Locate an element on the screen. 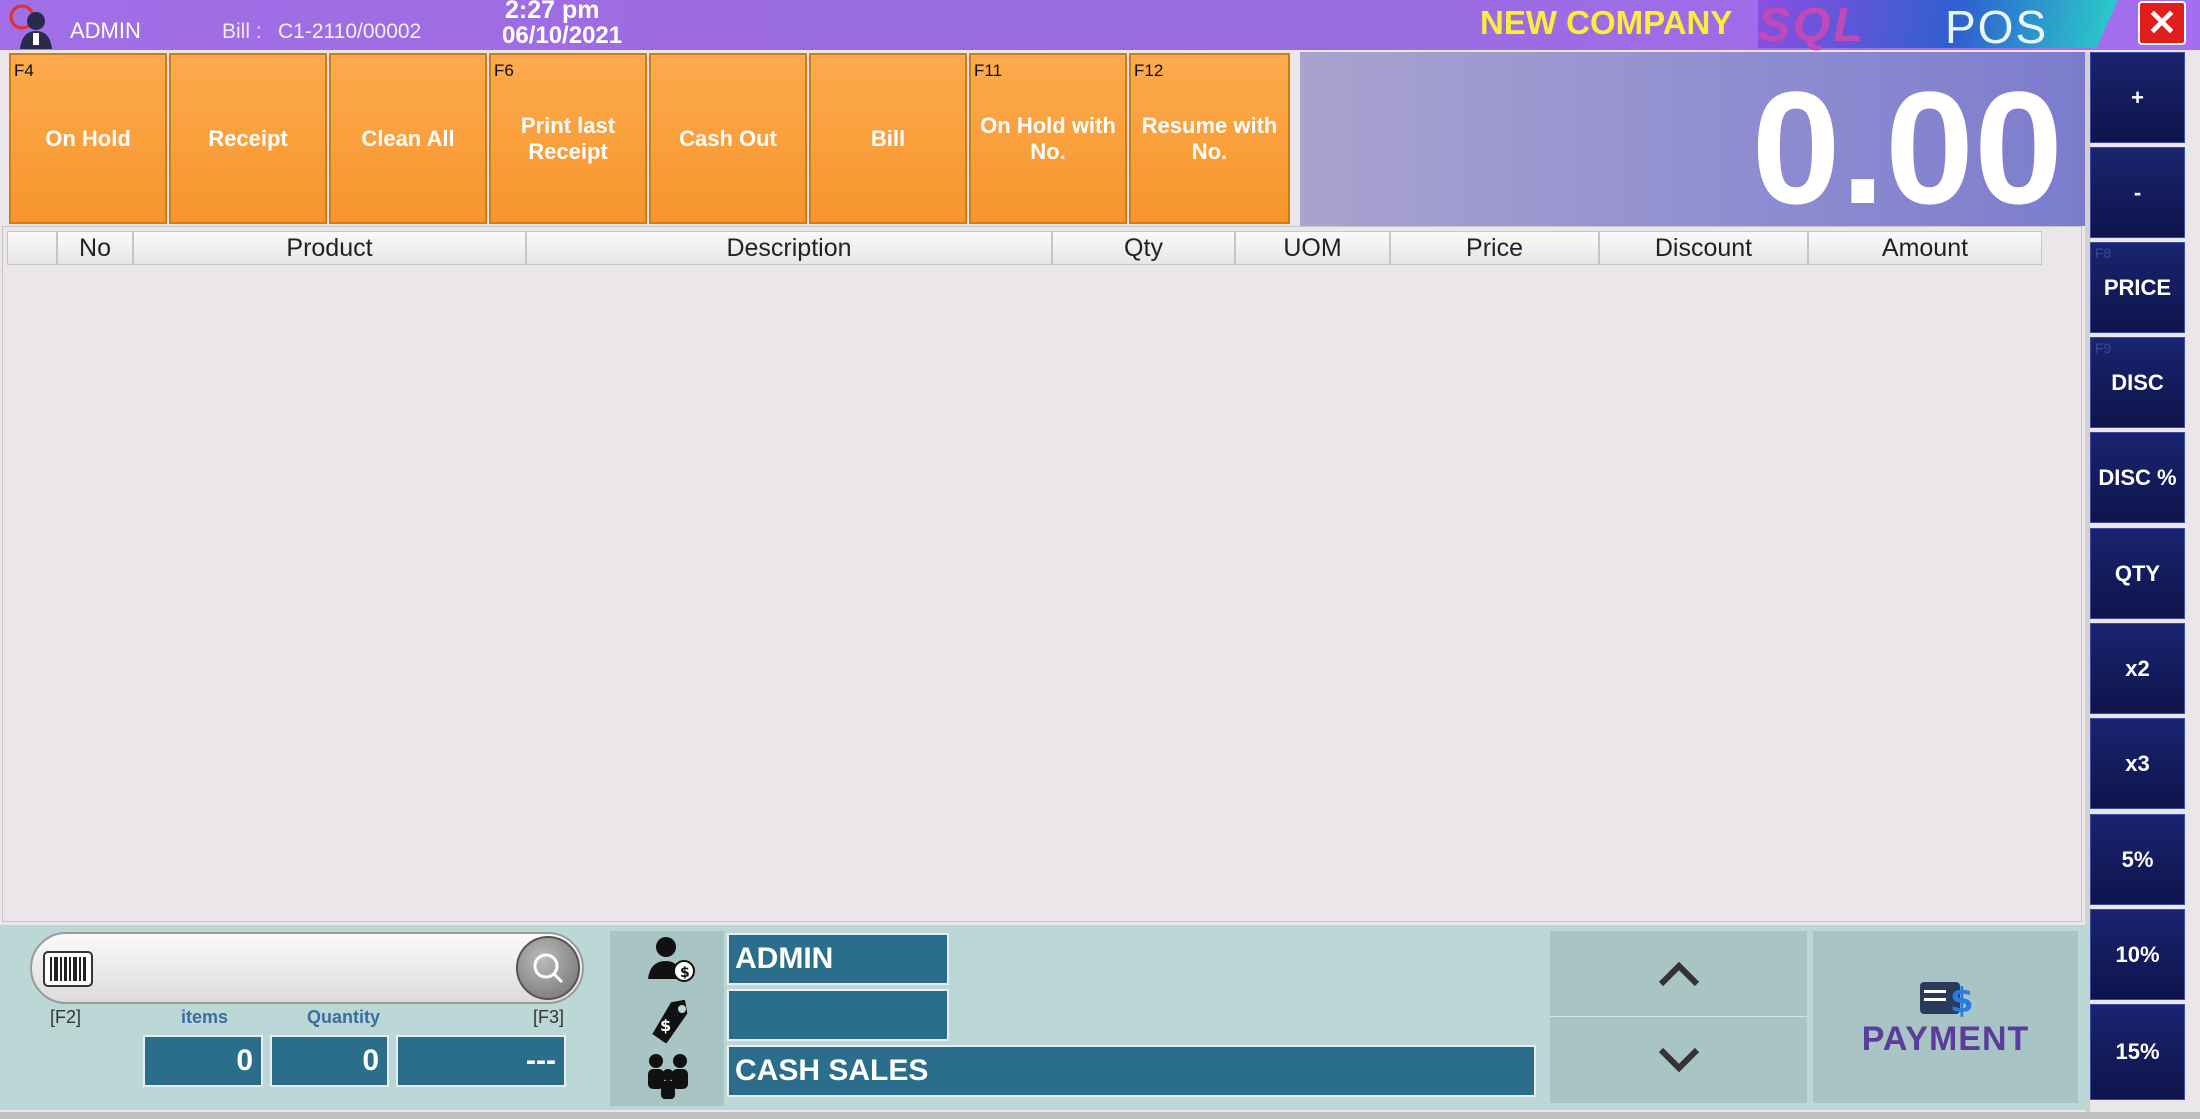 Image resolution: width=2200 pixels, height=1119 pixels. disc-percent-button: DISC % is located at coordinates (2137, 477).